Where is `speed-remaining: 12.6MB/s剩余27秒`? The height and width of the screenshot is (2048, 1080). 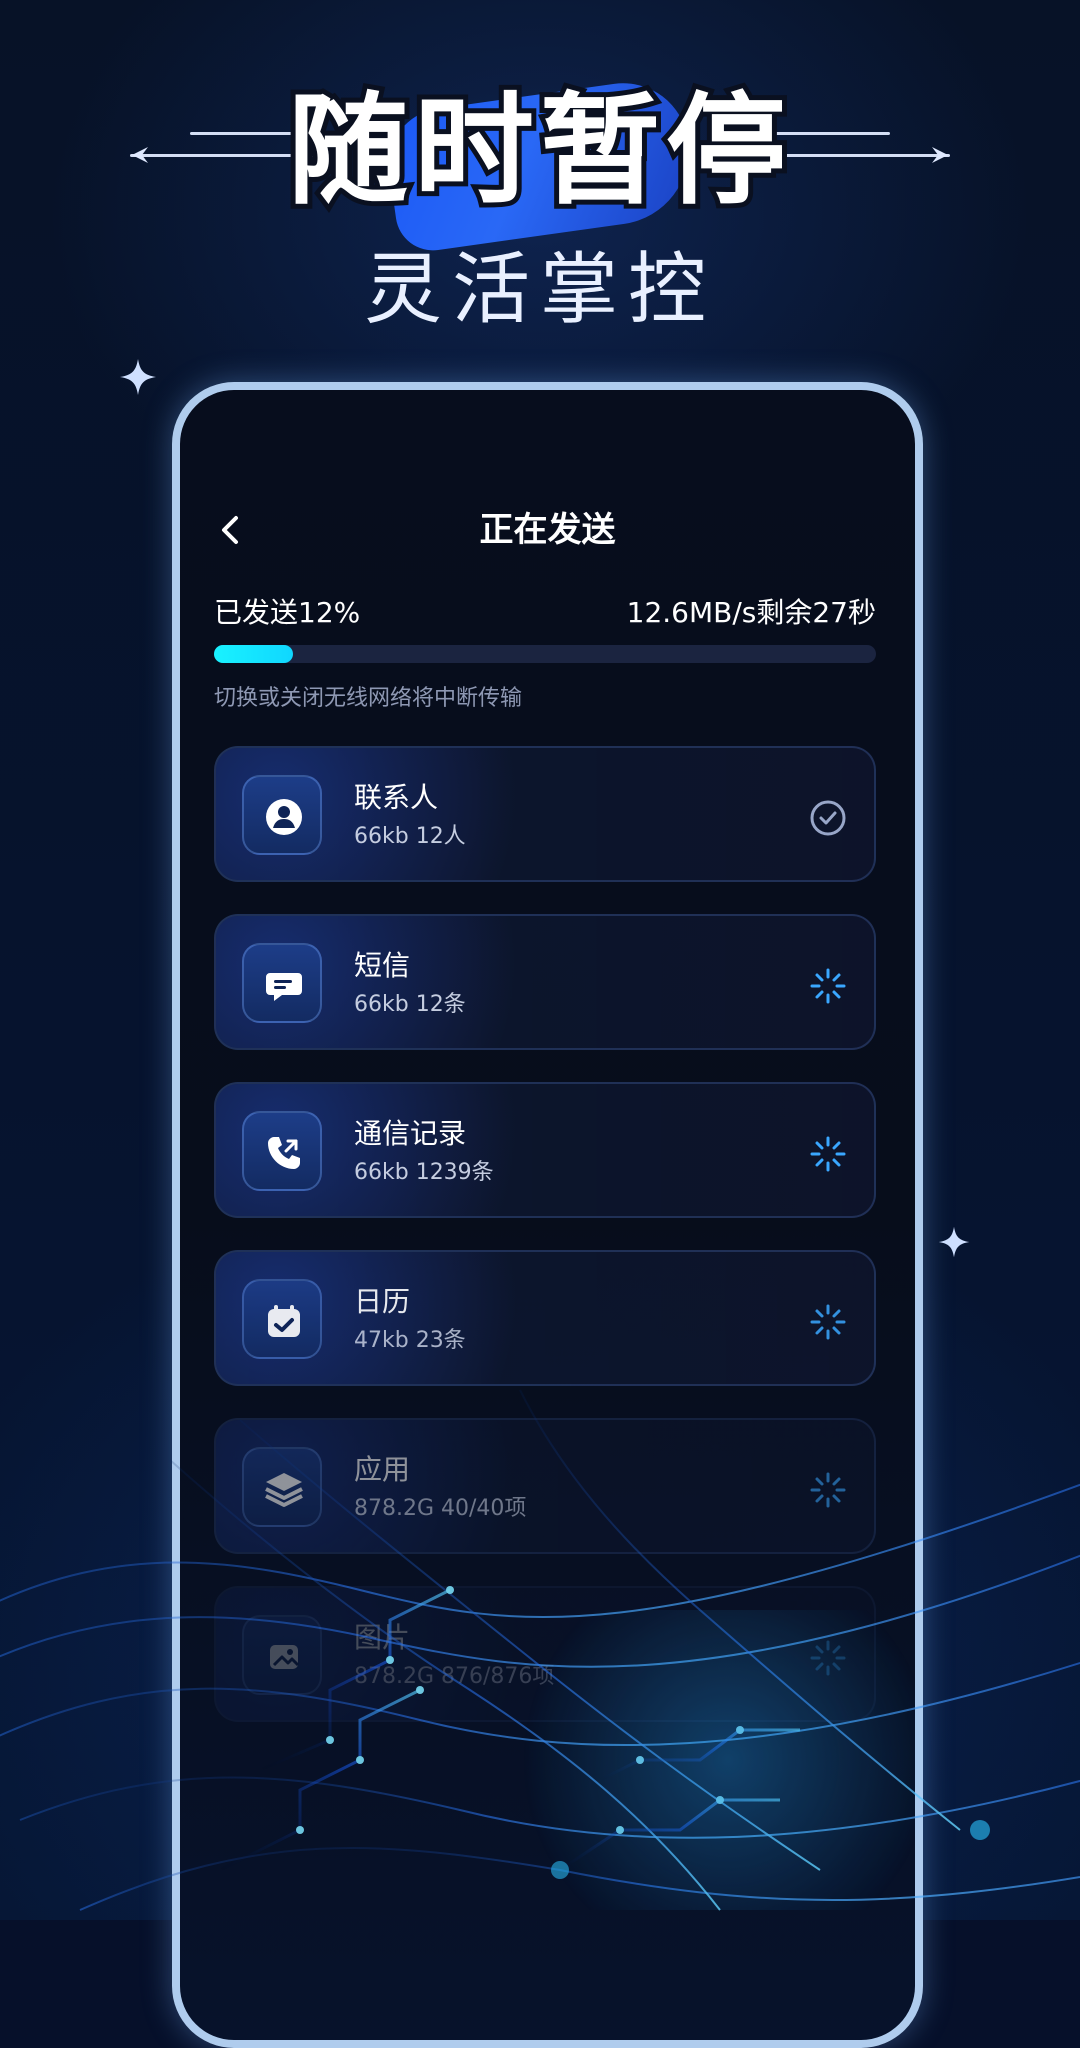
speed-remaining: 12.6MB/s剩余27秒 is located at coordinates (751, 612).